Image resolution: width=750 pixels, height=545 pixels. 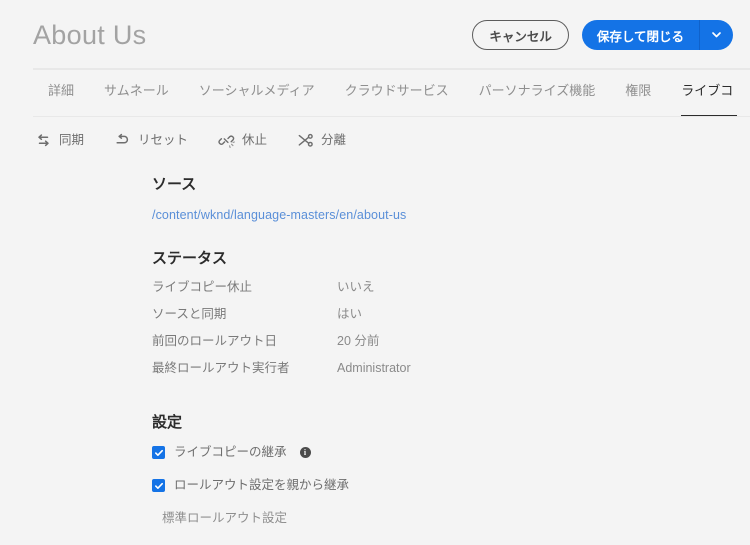 What do you see at coordinates (391, 116) in the screenshot?
I see `tab-bar-divider` at bounding box center [391, 116].